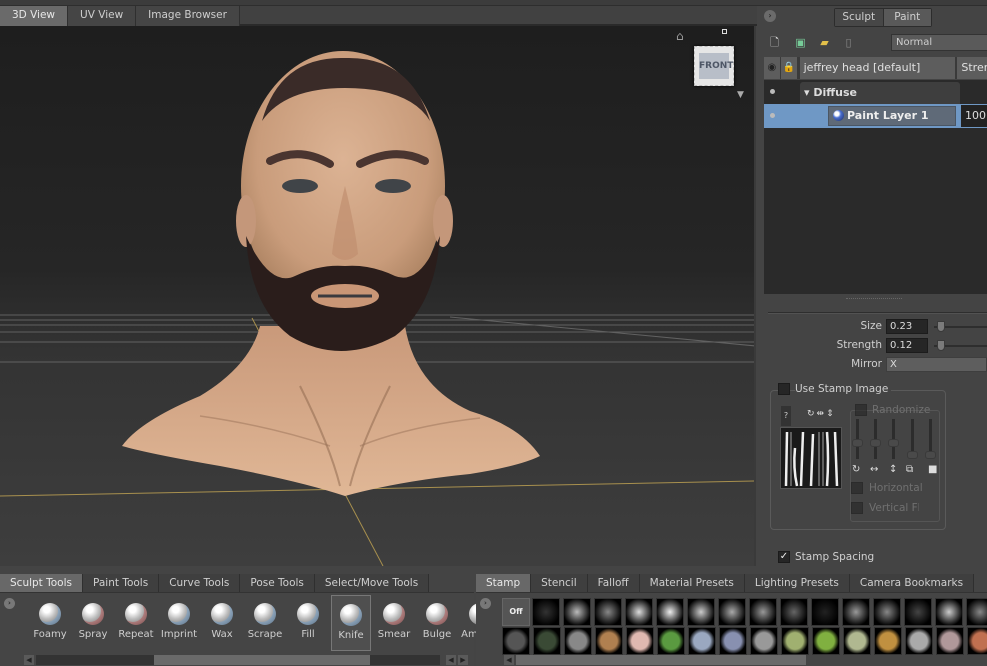 This screenshot has height=666, width=987. Describe the element at coordinates (683, 36) in the screenshot. I see `home-icon: ⌂` at that location.